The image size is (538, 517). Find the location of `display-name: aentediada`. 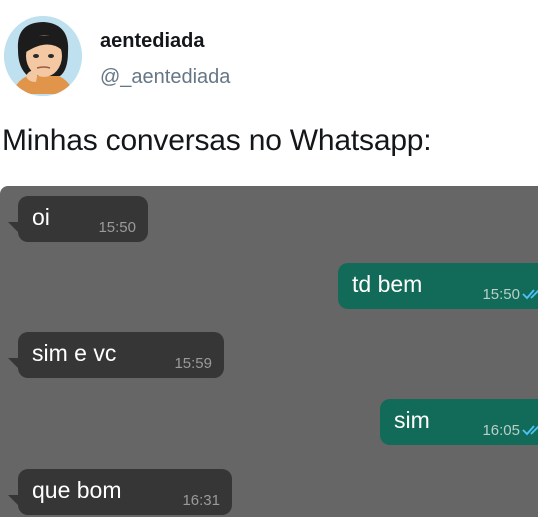

display-name: aentediada is located at coordinates (152, 41).